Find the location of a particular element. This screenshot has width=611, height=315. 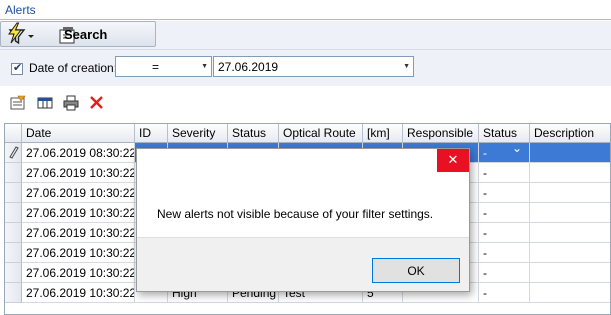

delete-button is located at coordinates (97, 103).